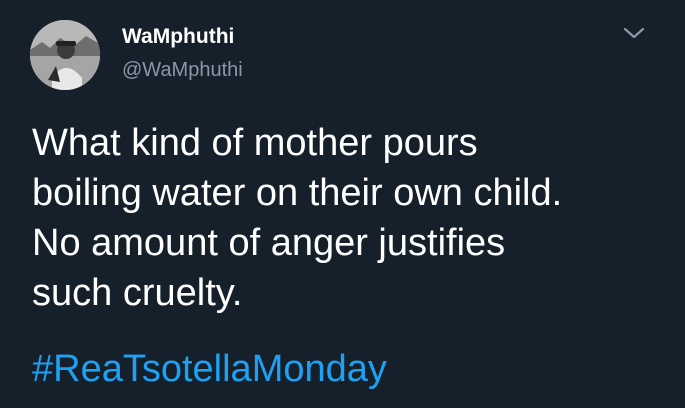 The width and height of the screenshot is (685, 408). Describe the element at coordinates (255, 143) in the screenshot. I see `tweet-text-line: What kind of mother pours` at that location.